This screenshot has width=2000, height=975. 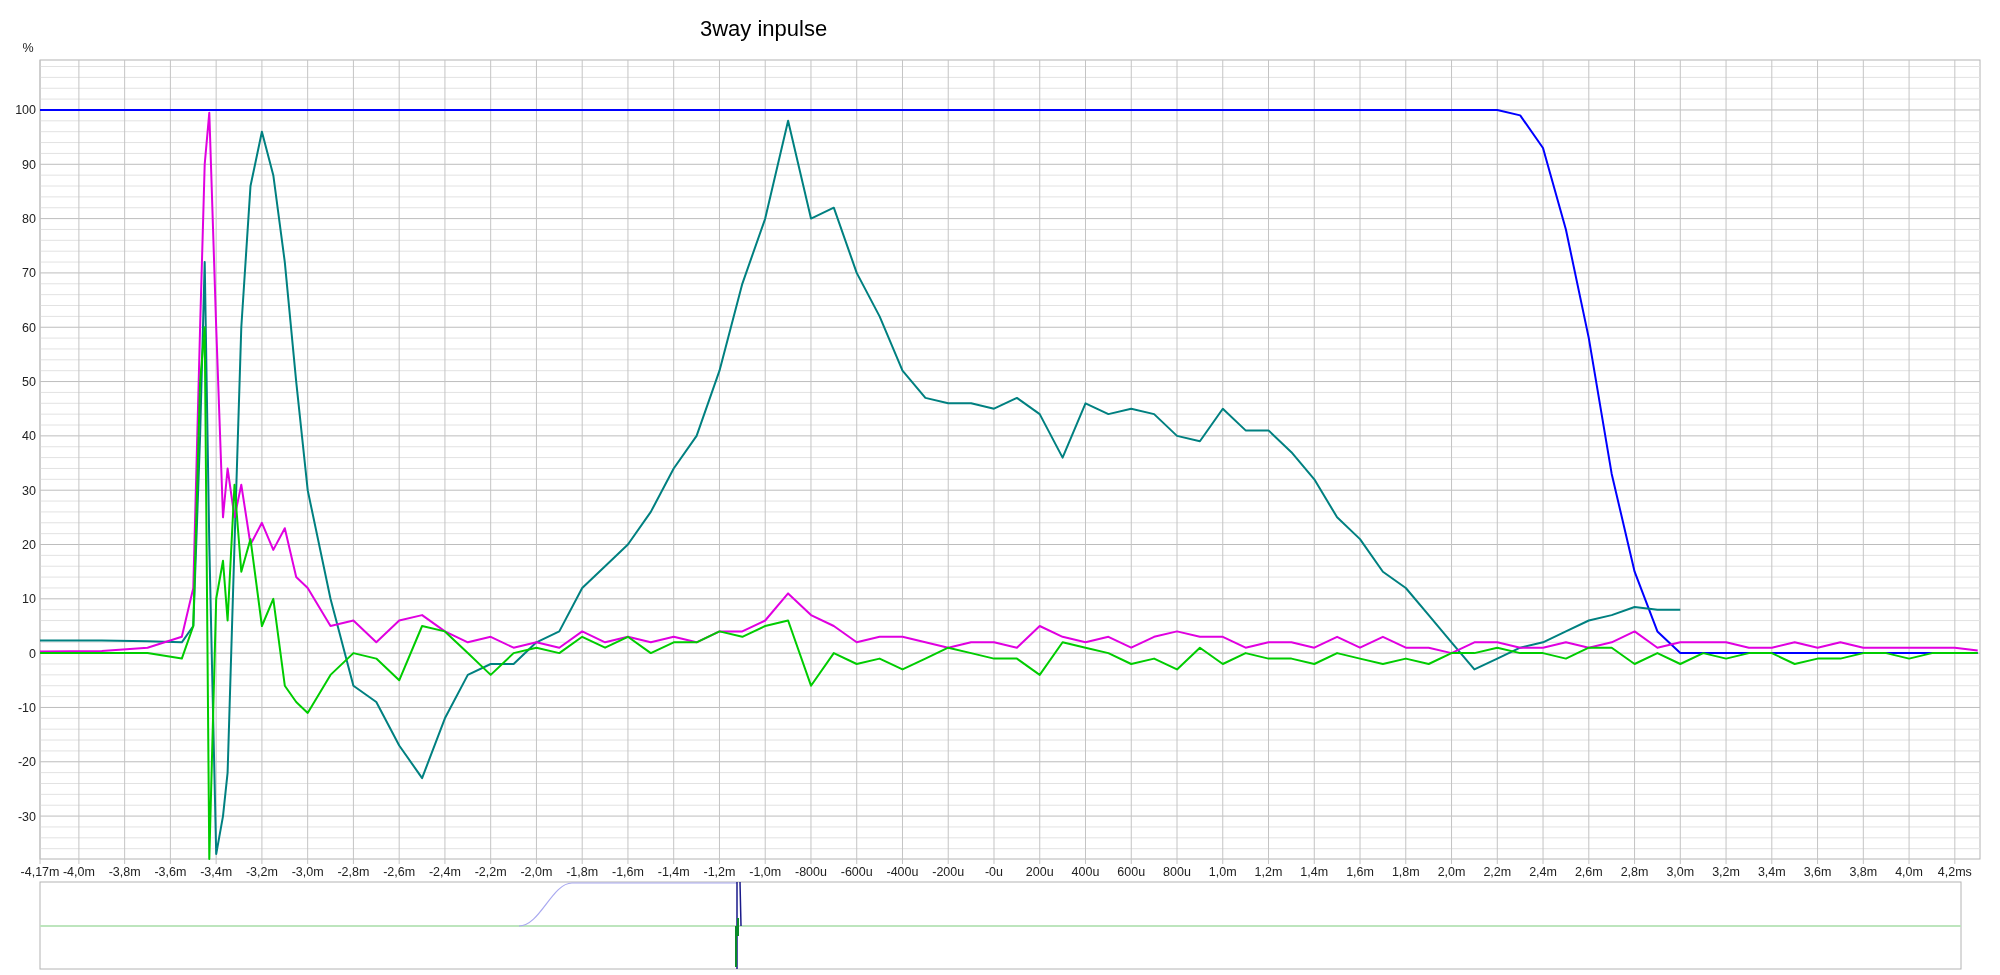 What do you see at coordinates (1588, 872) in the screenshot?
I see `x-tick-label: 2,6m` at bounding box center [1588, 872].